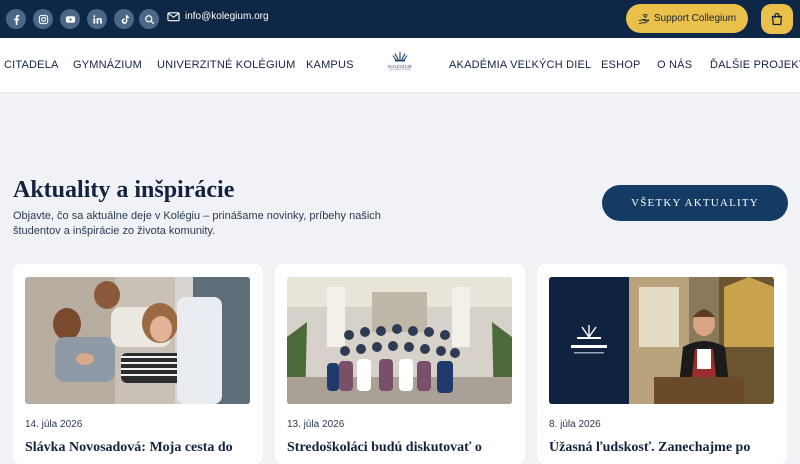  Describe the element at coordinates (330, 65) in the screenshot. I see `nav-item-kampus: KAMPUS` at that location.